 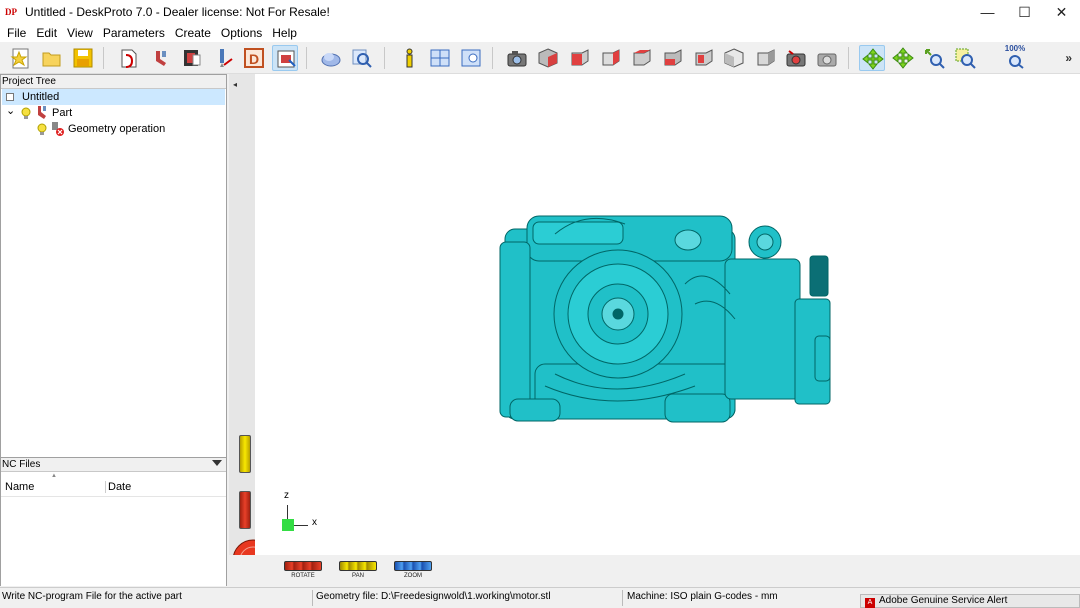 I want to click on tree-item-untitled: Untitled, so click(x=113, y=97).